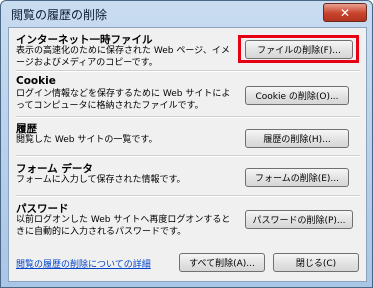  What do you see at coordinates (87, 140) in the screenshot?
I see `section-description: 閲覧した Web サイトの一覧です。` at bounding box center [87, 140].